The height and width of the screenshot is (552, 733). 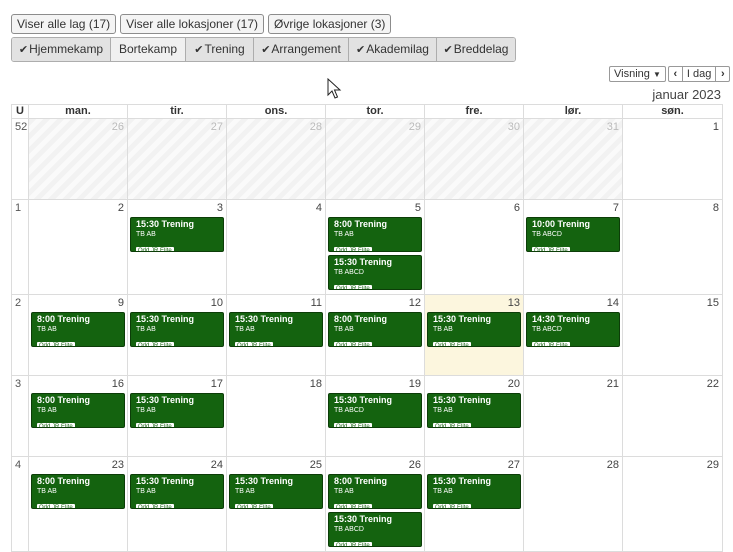 I want to click on day-cell: 10 15:30 Trening TB AB Odd JR Elite, so click(x=177, y=335).